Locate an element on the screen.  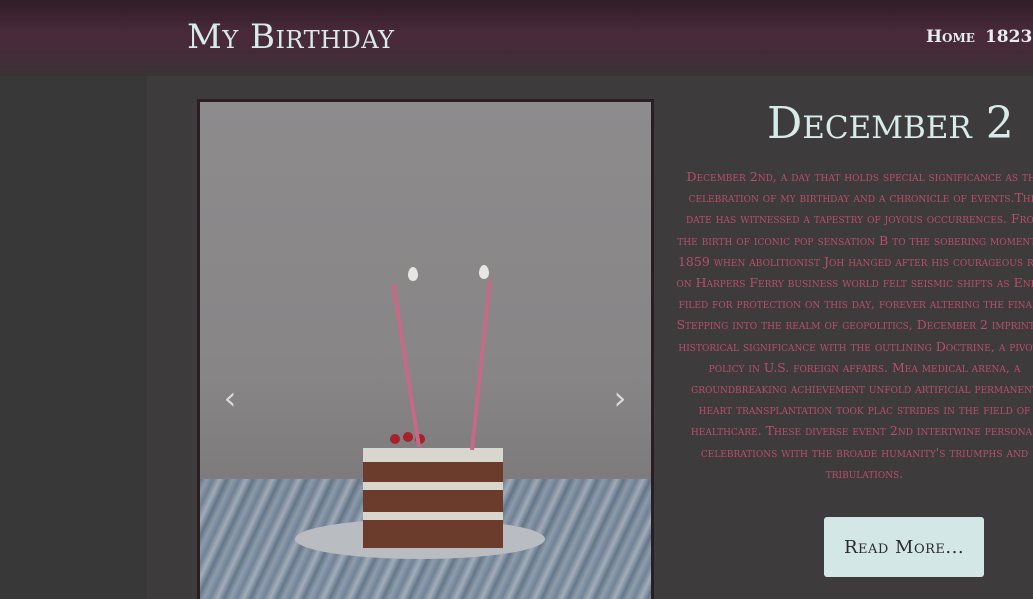
main-nav: Home 1823 I is located at coordinates (979, 37).